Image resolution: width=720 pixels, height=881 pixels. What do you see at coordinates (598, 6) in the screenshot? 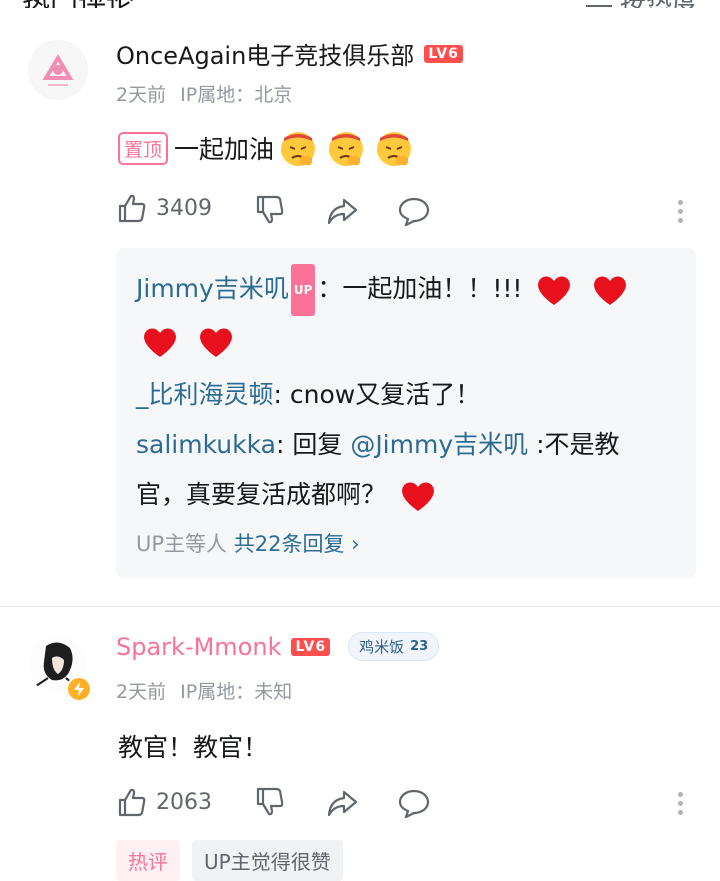
I see `sort-icon` at bounding box center [598, 6].